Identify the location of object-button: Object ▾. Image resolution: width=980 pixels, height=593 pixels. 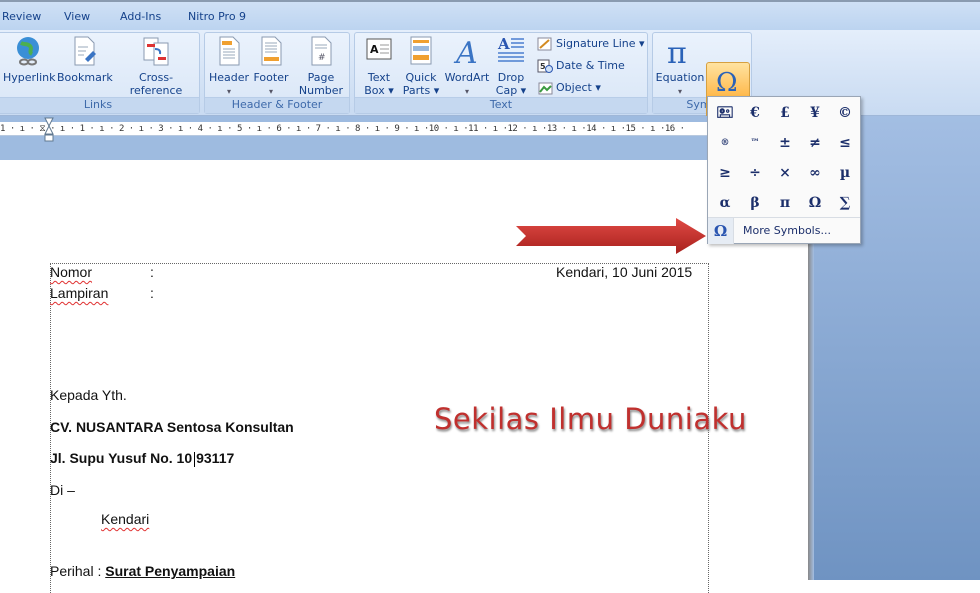
(569, 88).